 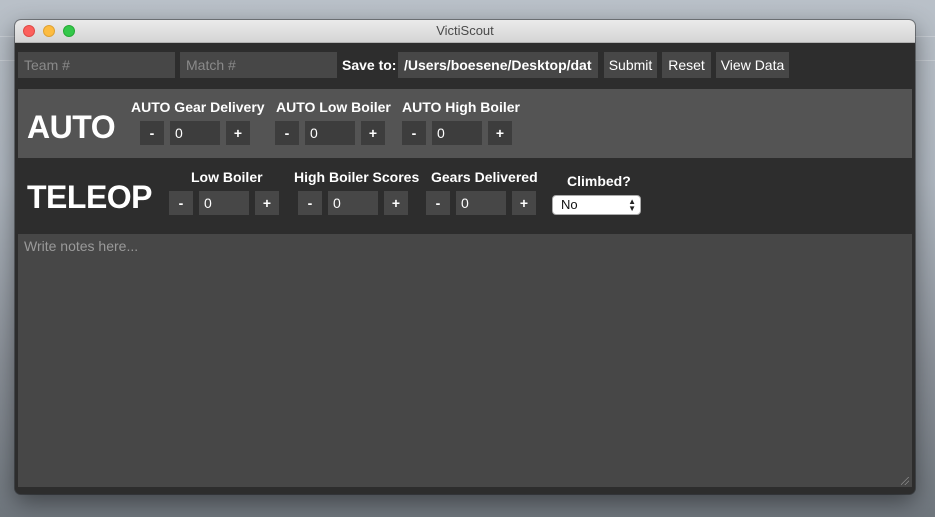 What do you see at coordinates (96, 65) in the screenshot?
I see `team-number-input` at bounding box center [96, 65].